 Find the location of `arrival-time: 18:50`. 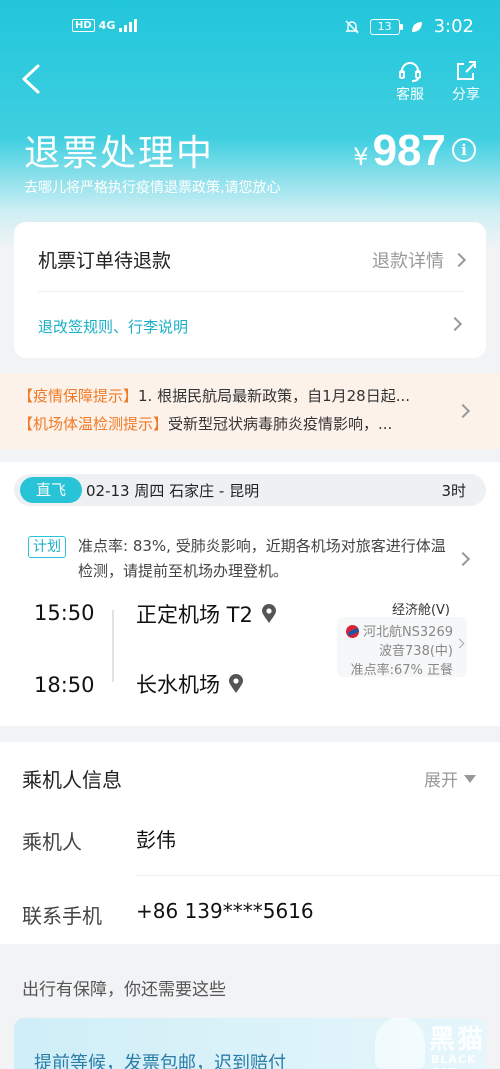

arrival-time: 18:50 is located at coordinates (64, 685).